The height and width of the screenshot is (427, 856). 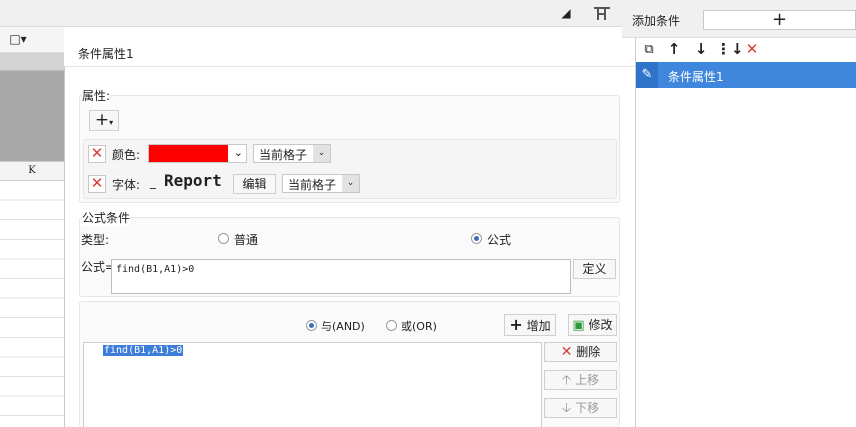 What do you see at coordinates (153, 182) in the screenshot?
I see `font-preview-prefix: _` at bounding box center [153, 182].